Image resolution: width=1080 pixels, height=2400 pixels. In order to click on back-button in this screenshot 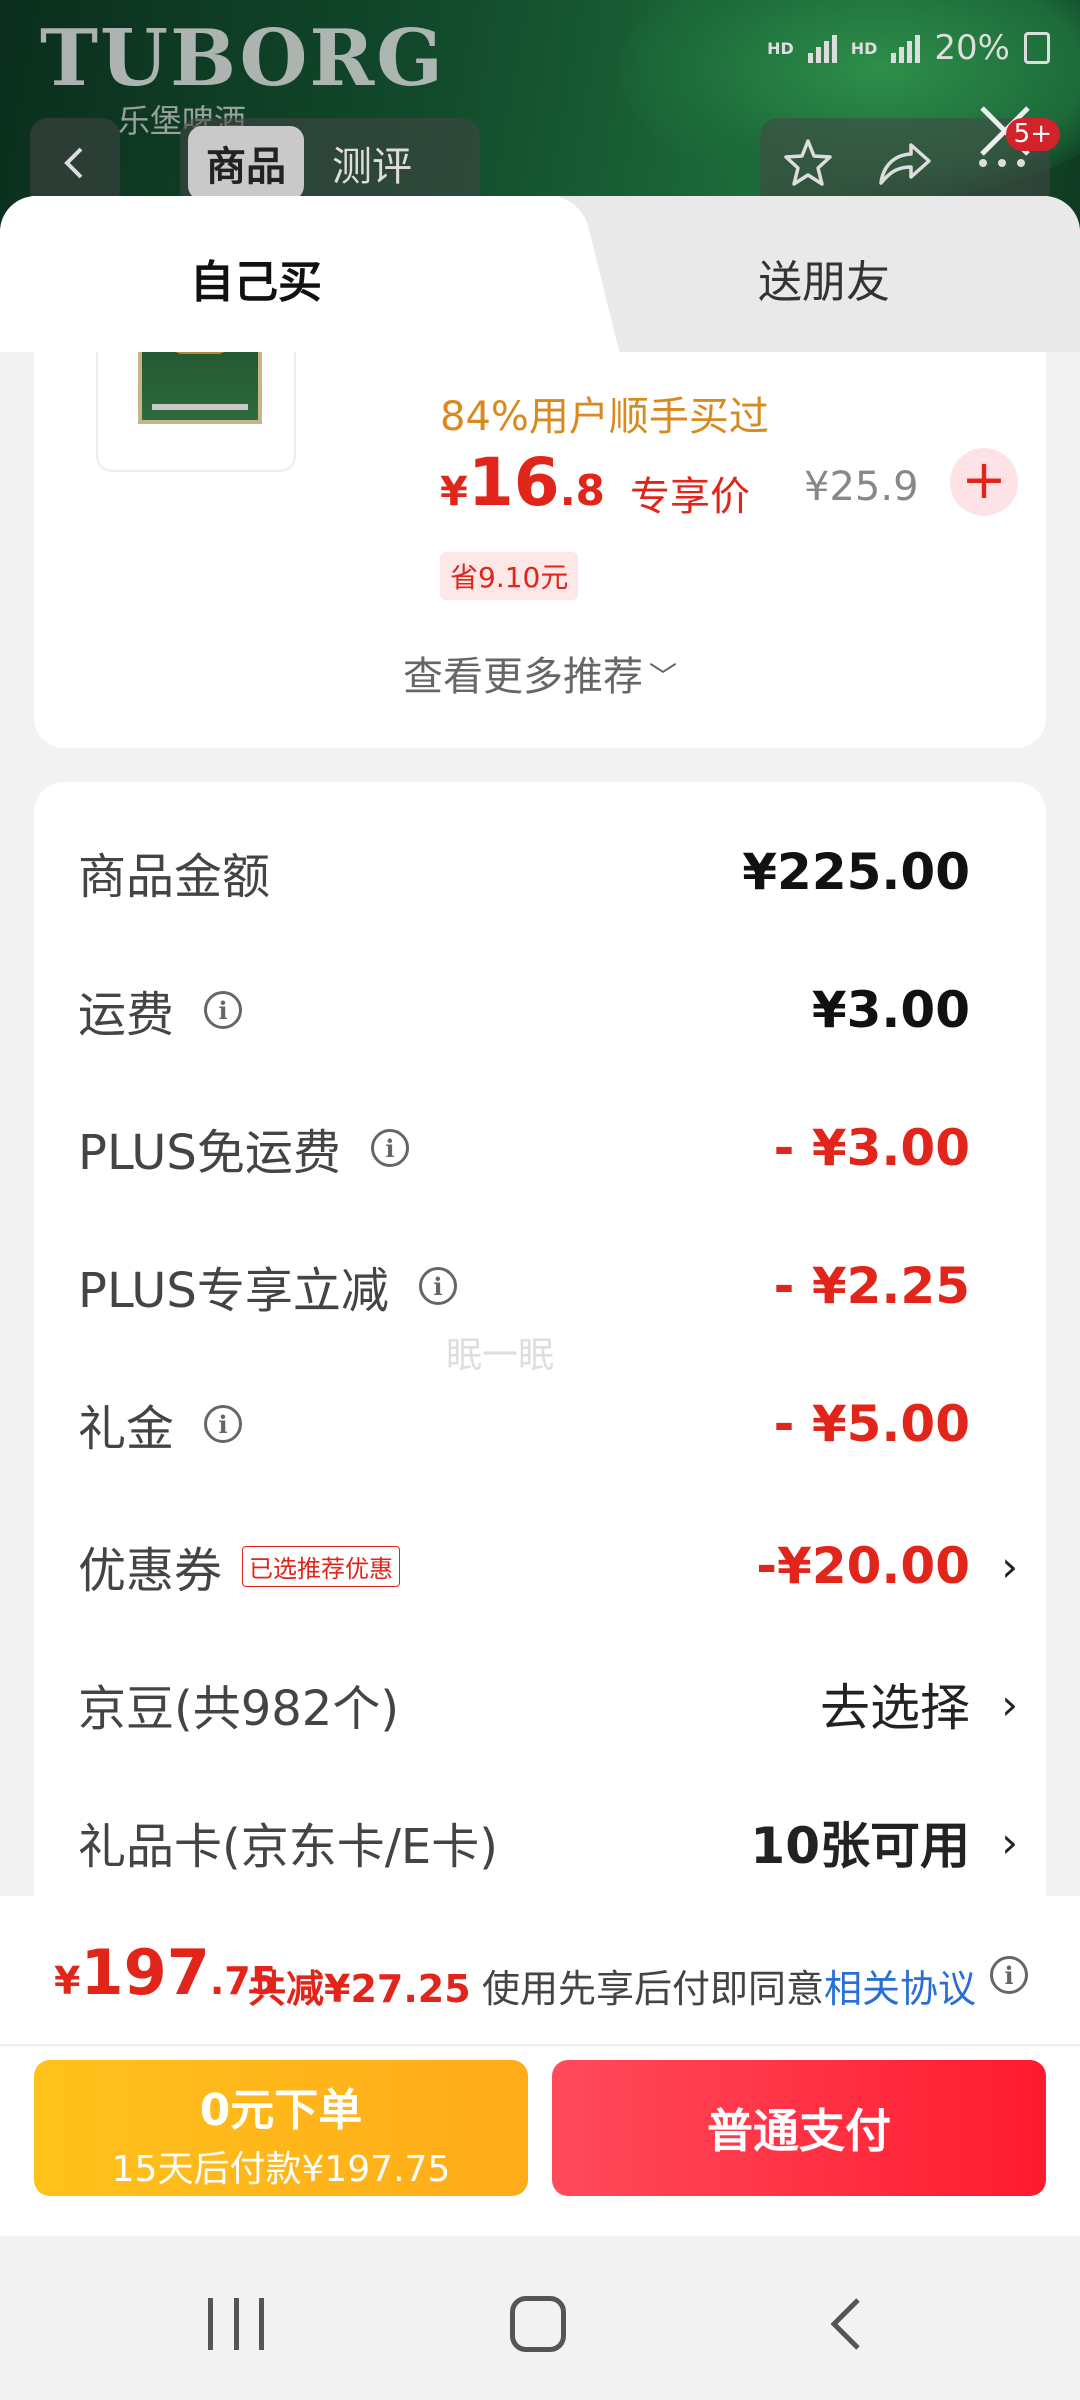, I will do `click(75, 163)`.